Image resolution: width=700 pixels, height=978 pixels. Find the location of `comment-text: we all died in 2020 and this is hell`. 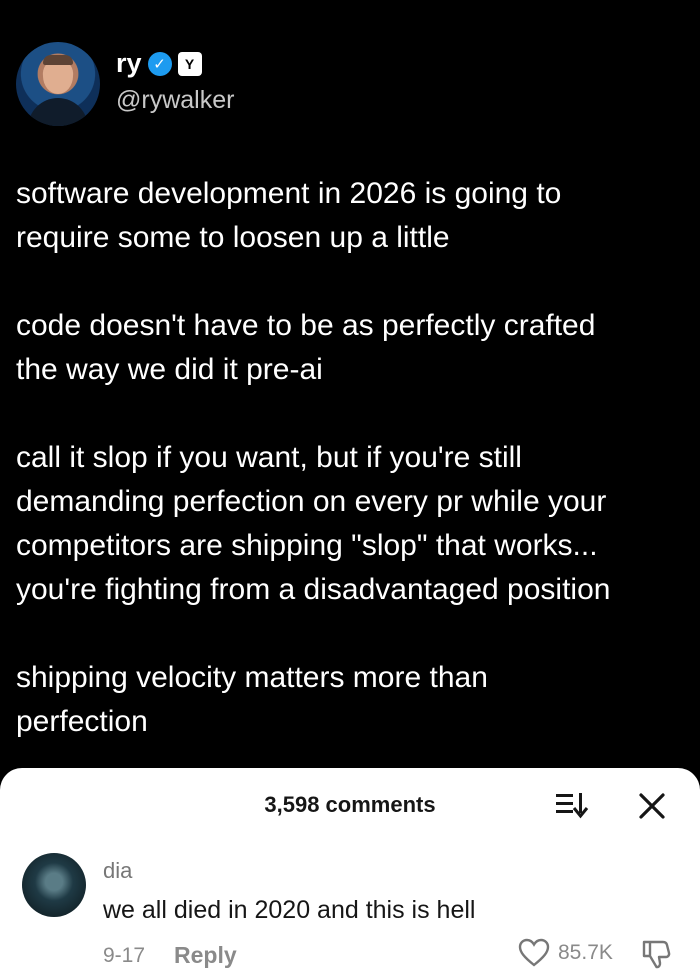

comment-text: we all died in 2020 and this is hell is located at coordinates (289, 910).